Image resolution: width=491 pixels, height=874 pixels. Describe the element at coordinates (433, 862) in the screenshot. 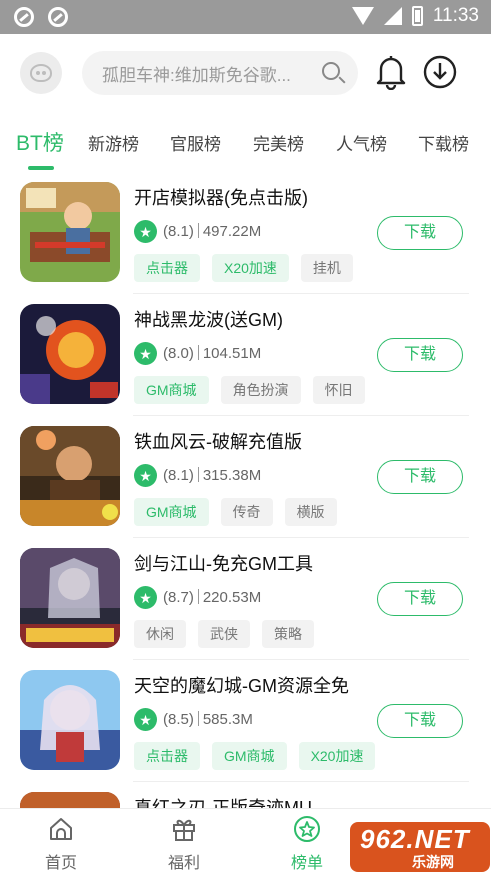

I see `watermark-sub: 乐游网` at that location.